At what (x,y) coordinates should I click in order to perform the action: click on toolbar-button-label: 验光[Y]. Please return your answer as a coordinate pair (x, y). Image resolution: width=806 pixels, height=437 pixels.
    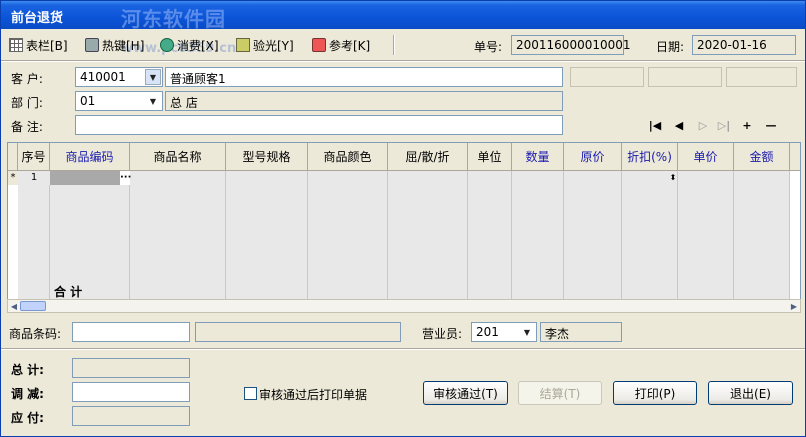
    Looking at the image, I should click on (273, 45).